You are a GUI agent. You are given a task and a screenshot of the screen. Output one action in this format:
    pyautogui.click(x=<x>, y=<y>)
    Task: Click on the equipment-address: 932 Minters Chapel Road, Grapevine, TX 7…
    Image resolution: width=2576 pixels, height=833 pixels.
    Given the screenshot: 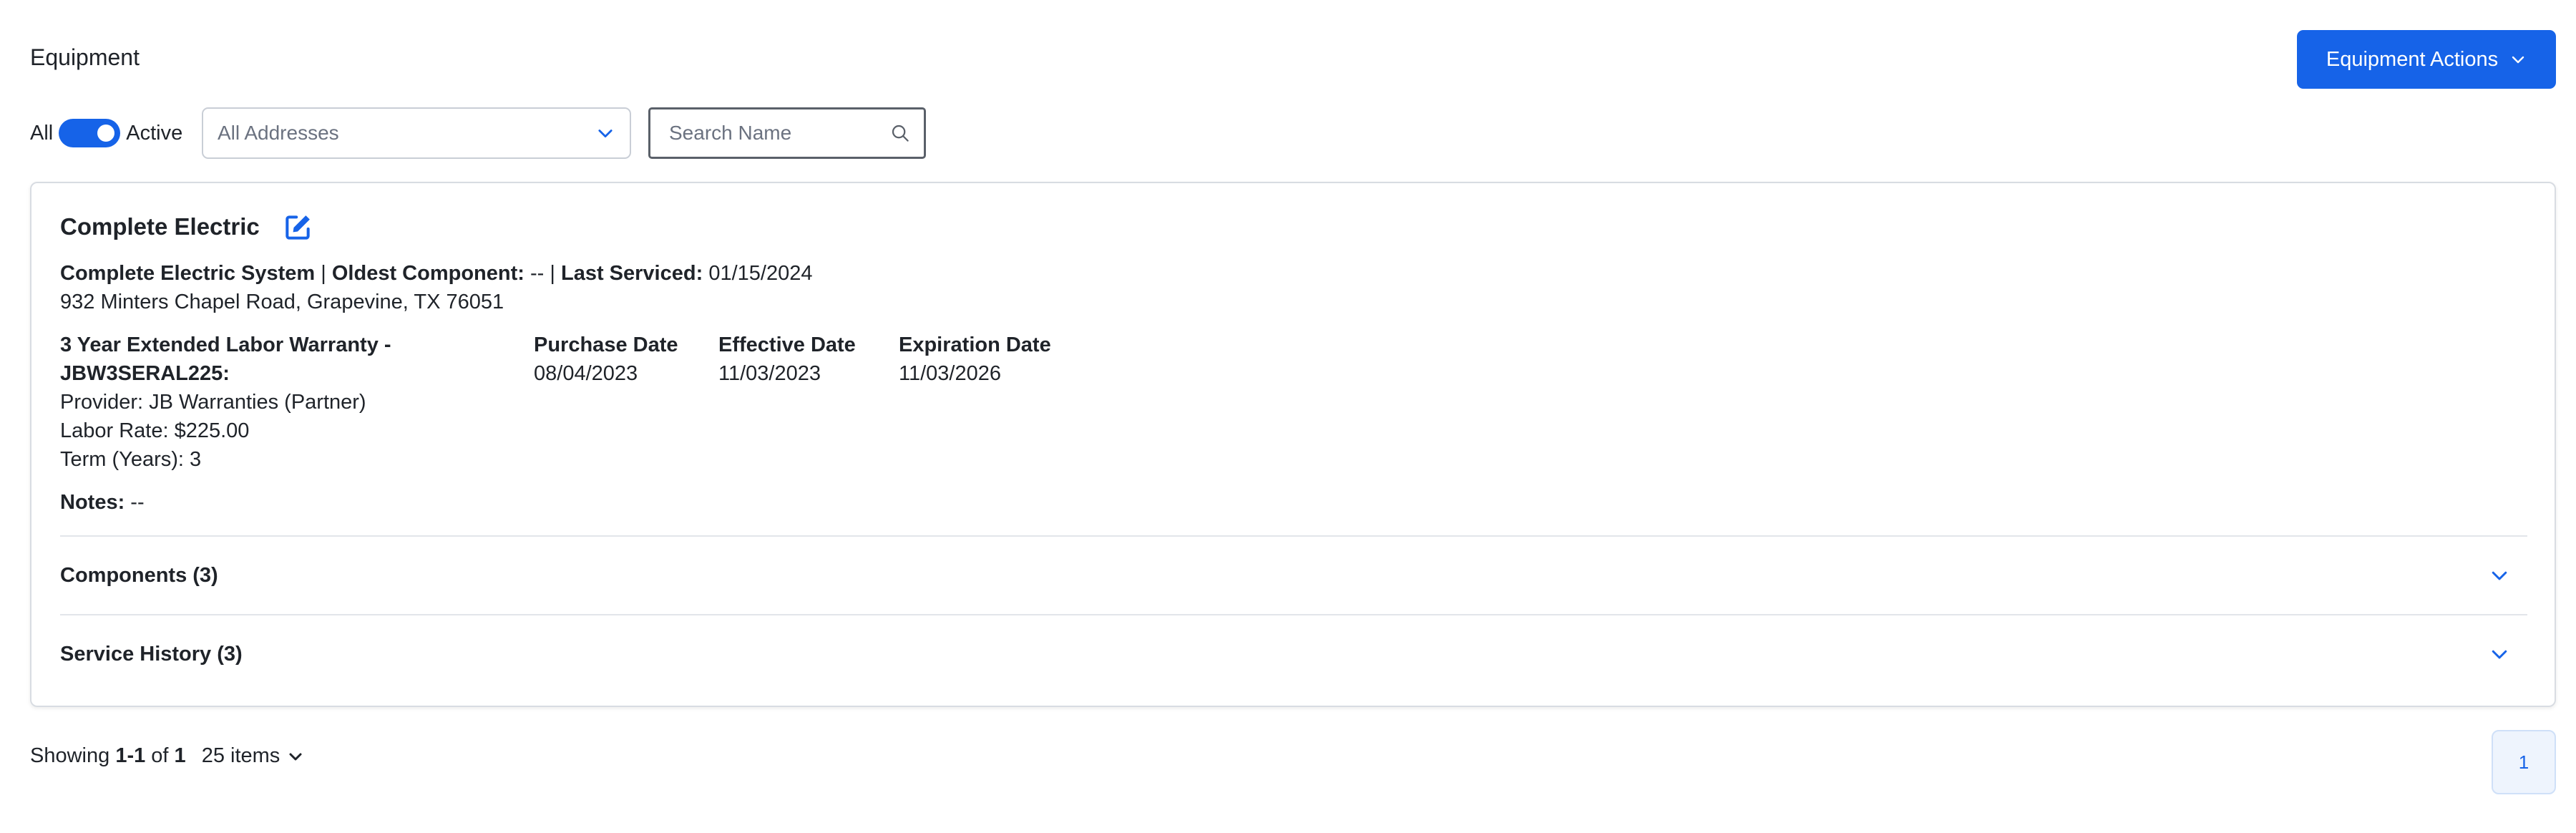 What is the action you would take?
    pyautogui.click(x=282, y=302)
    